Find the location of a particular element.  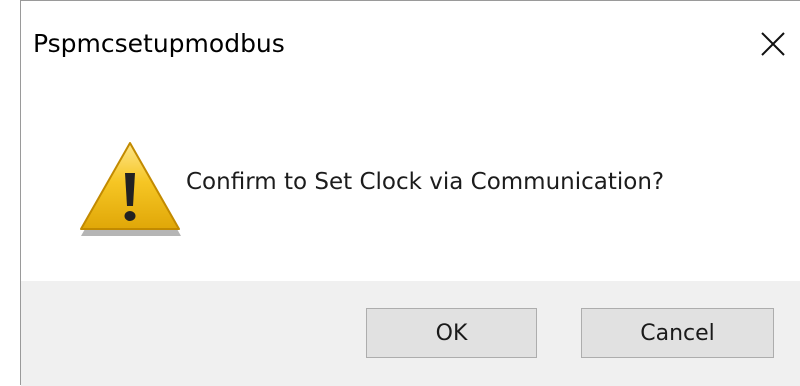

close-icon is located at coordinates (773, 44).